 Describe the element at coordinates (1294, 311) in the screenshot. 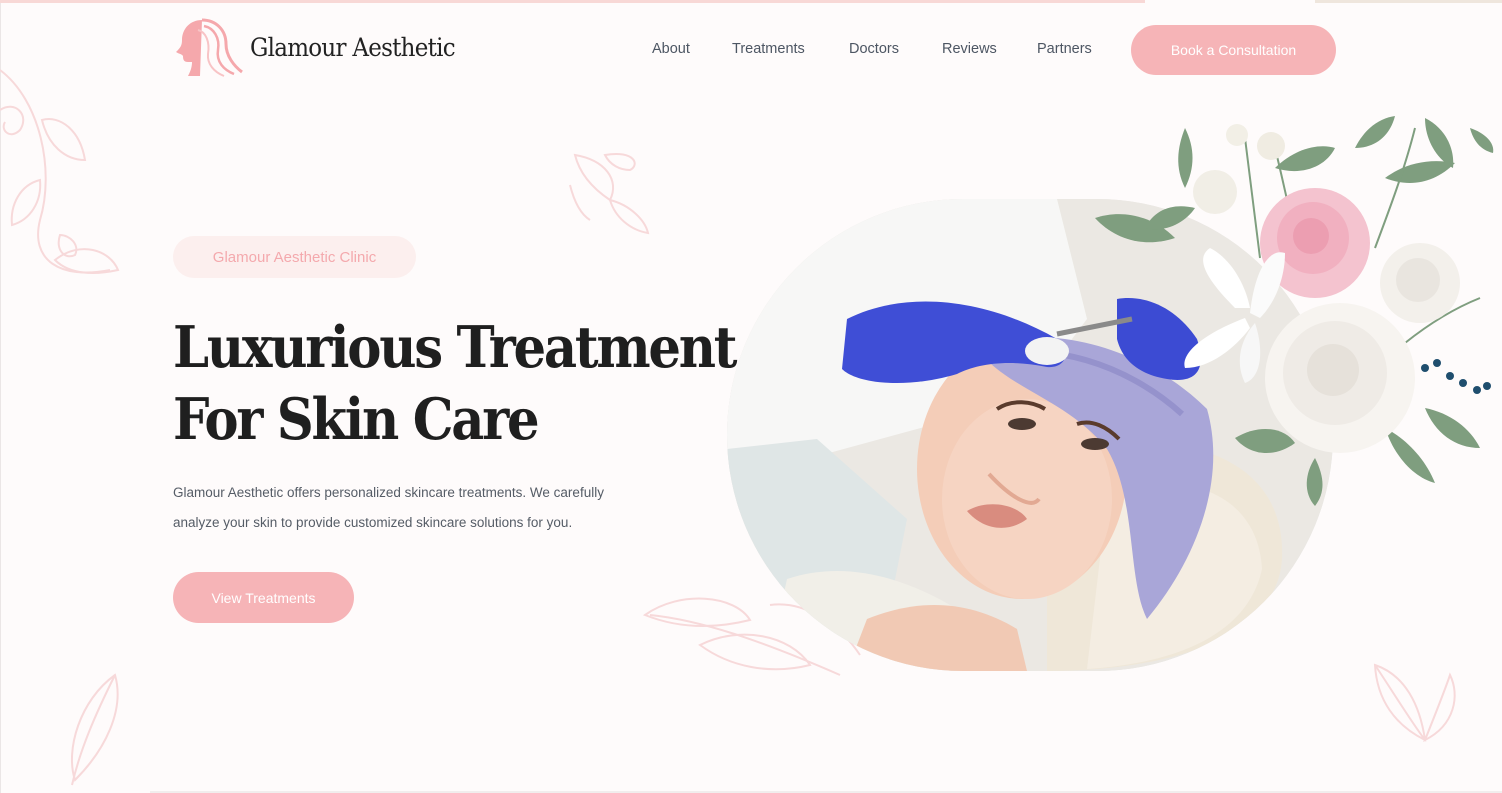

I see `floral-bouquet-decoration` at that location.